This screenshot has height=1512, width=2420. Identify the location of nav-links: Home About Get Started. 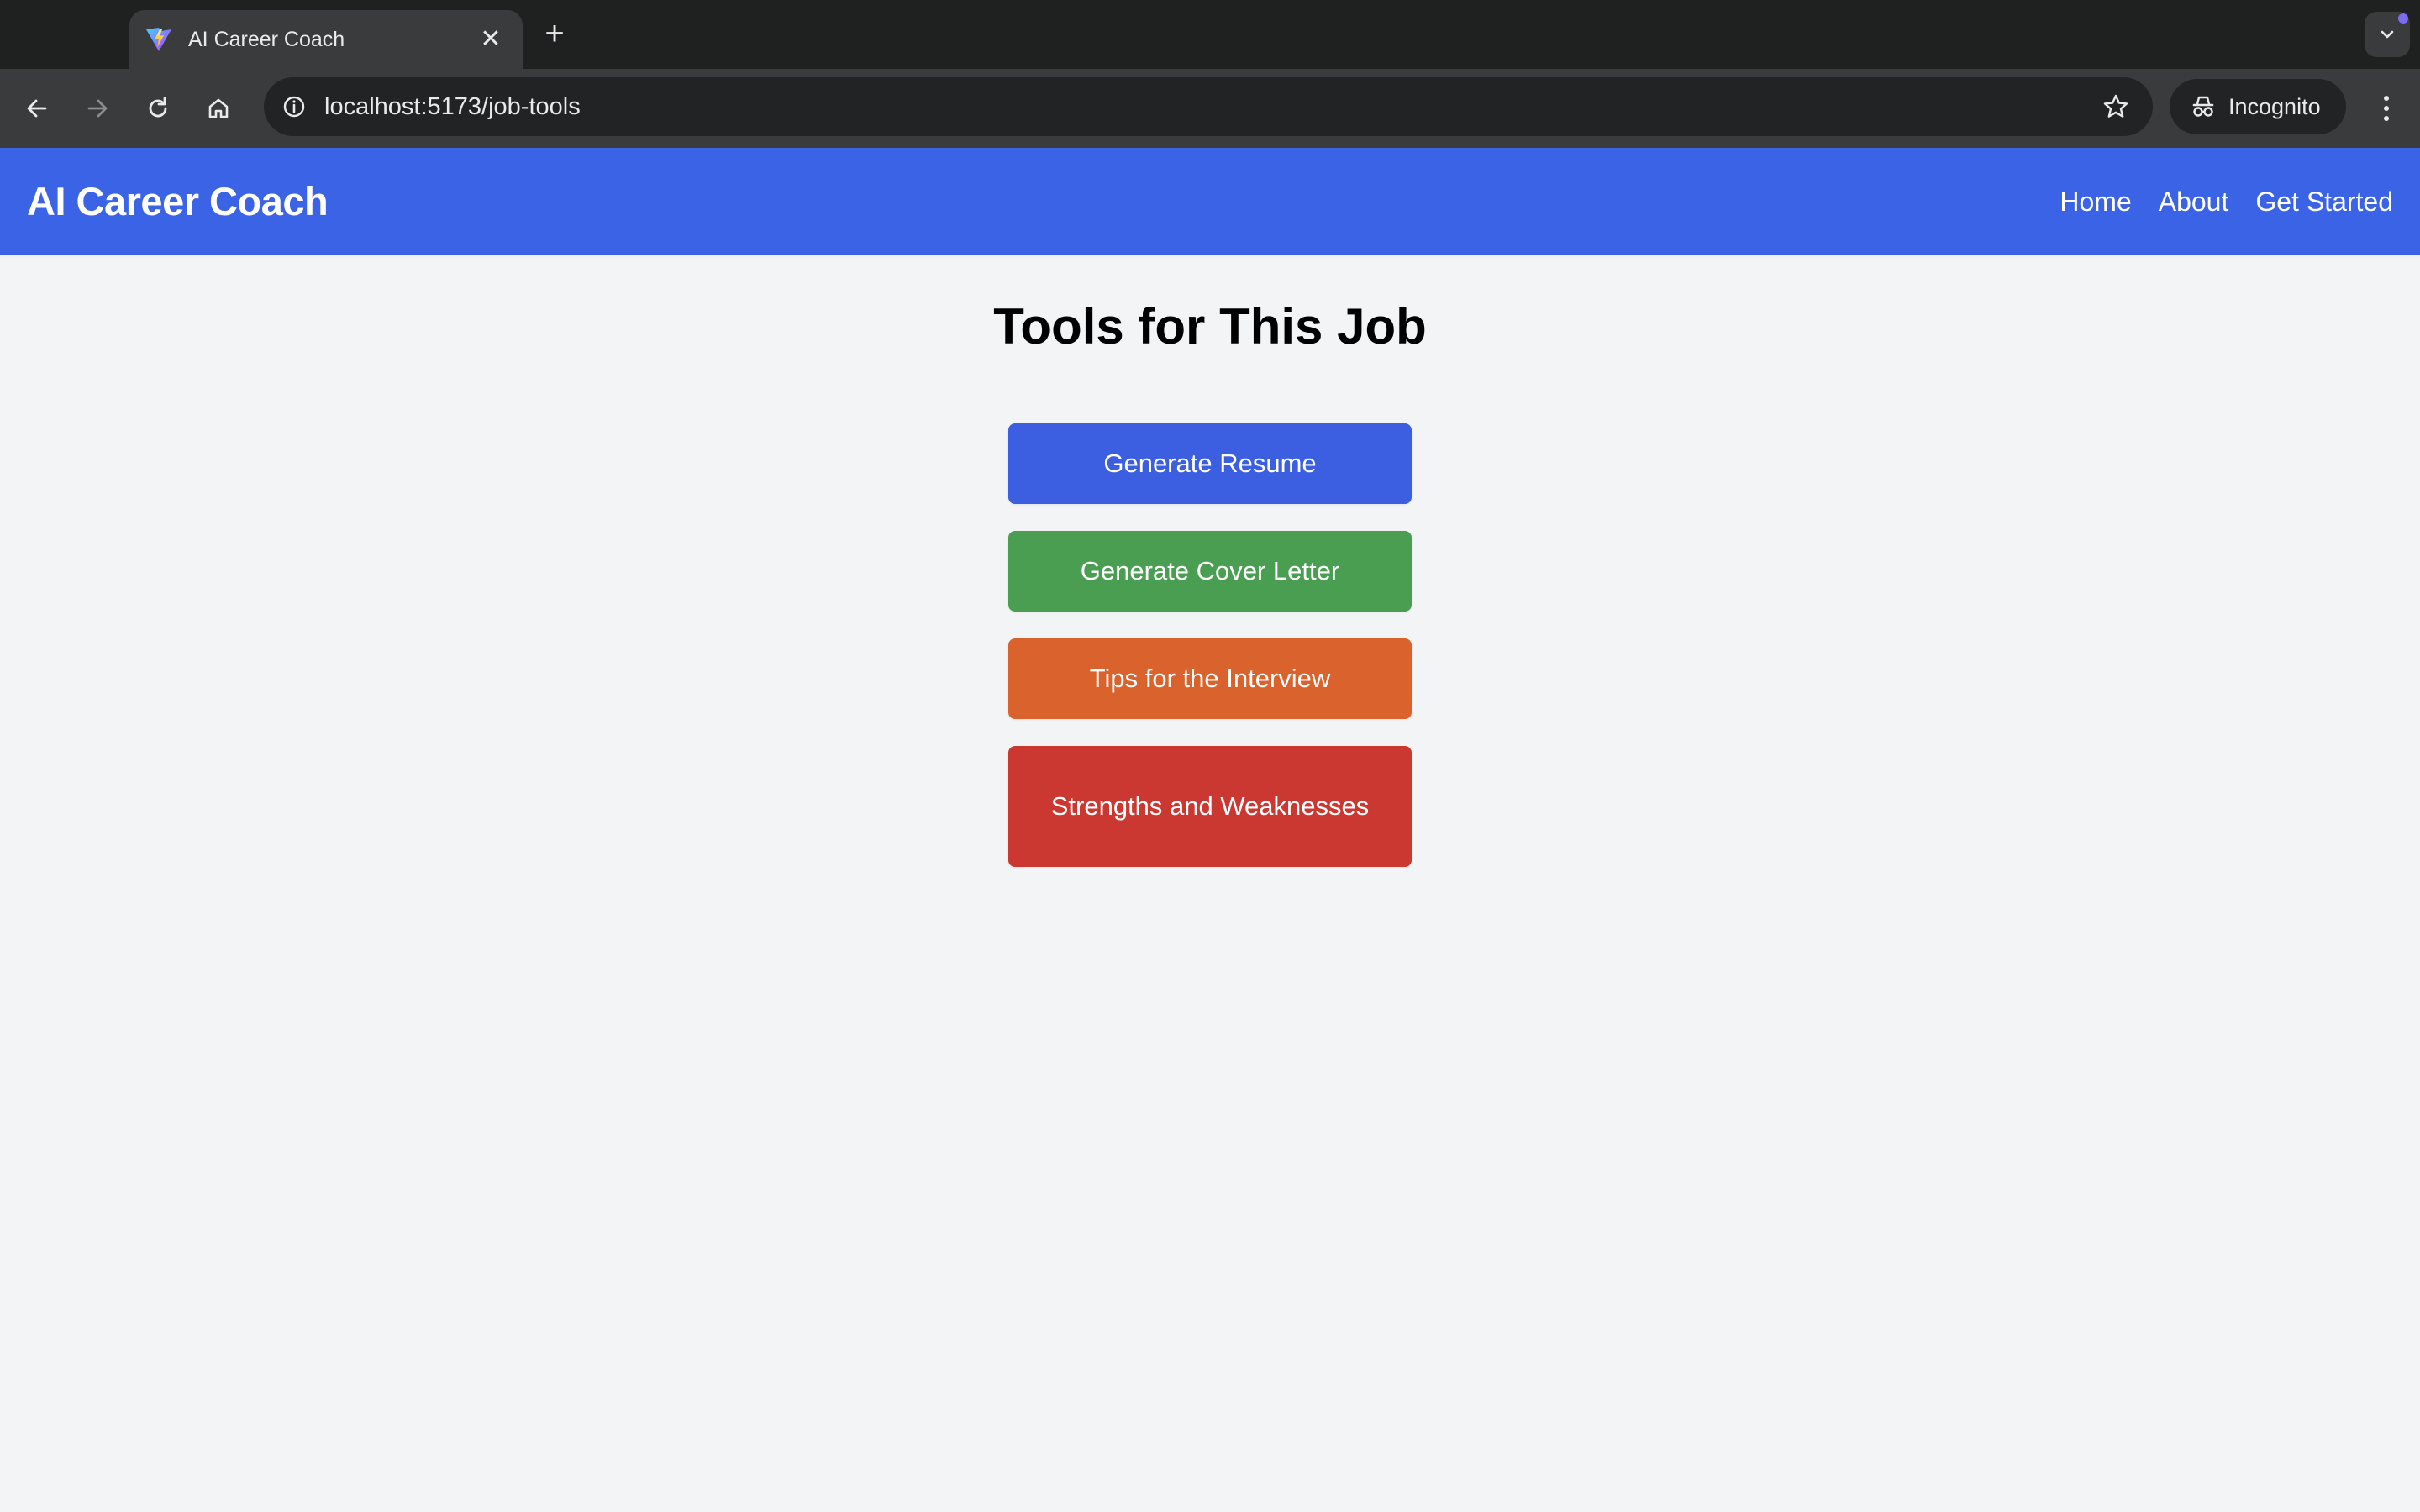
(2226, 201).